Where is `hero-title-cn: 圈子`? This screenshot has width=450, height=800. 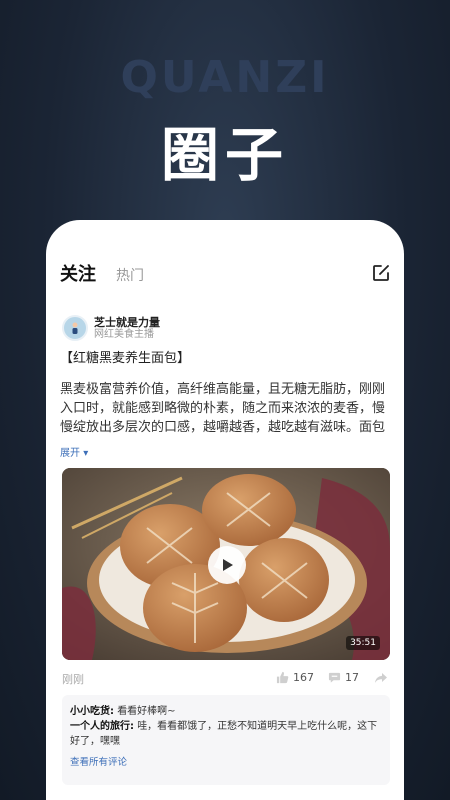 hero-title-cn: 圈子 is located at coordinates (224, 155).